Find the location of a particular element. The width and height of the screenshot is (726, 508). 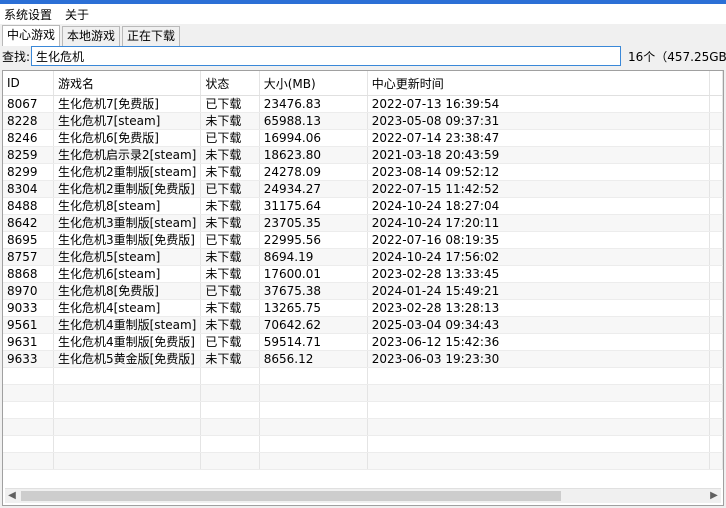

column-header-id: ID is located at coordinates (28, 83).